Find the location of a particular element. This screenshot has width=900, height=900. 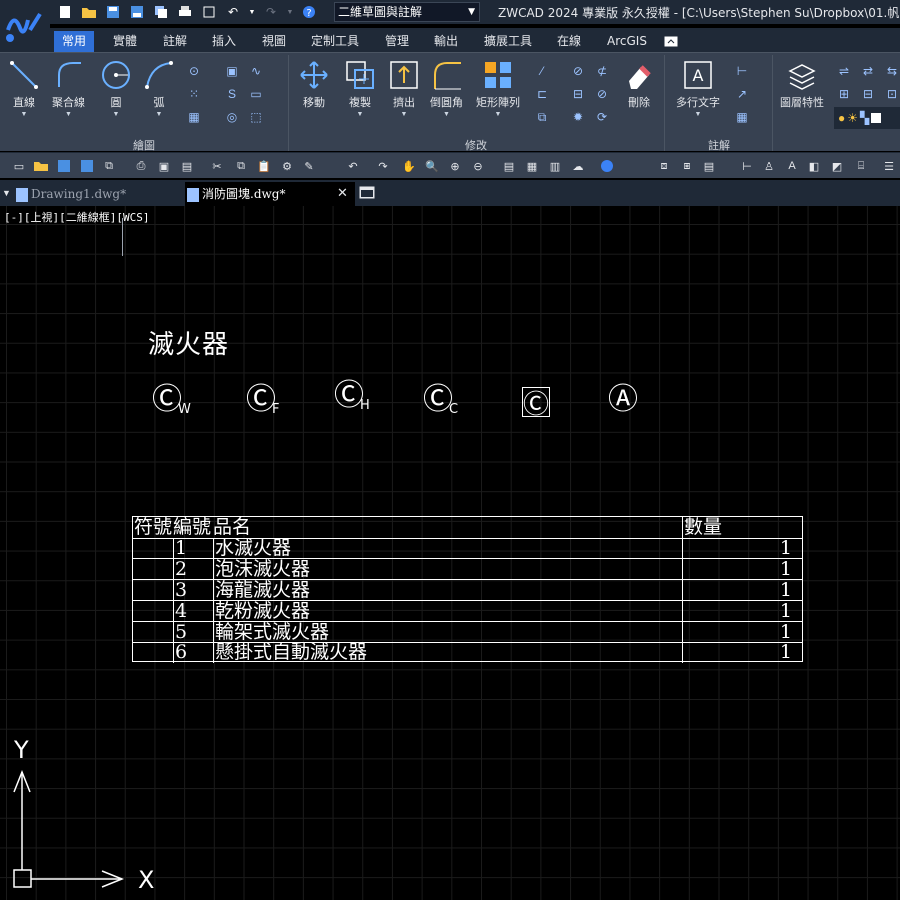

brush-icon: ✎ is located at coordinates (309, 166).